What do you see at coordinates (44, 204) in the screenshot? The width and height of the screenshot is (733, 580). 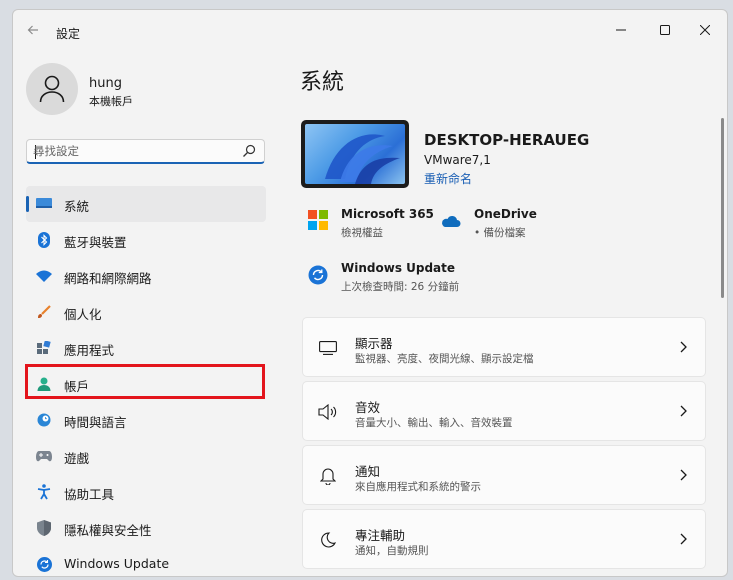 I see `monitor-icon` at bounding box center [44, 204].